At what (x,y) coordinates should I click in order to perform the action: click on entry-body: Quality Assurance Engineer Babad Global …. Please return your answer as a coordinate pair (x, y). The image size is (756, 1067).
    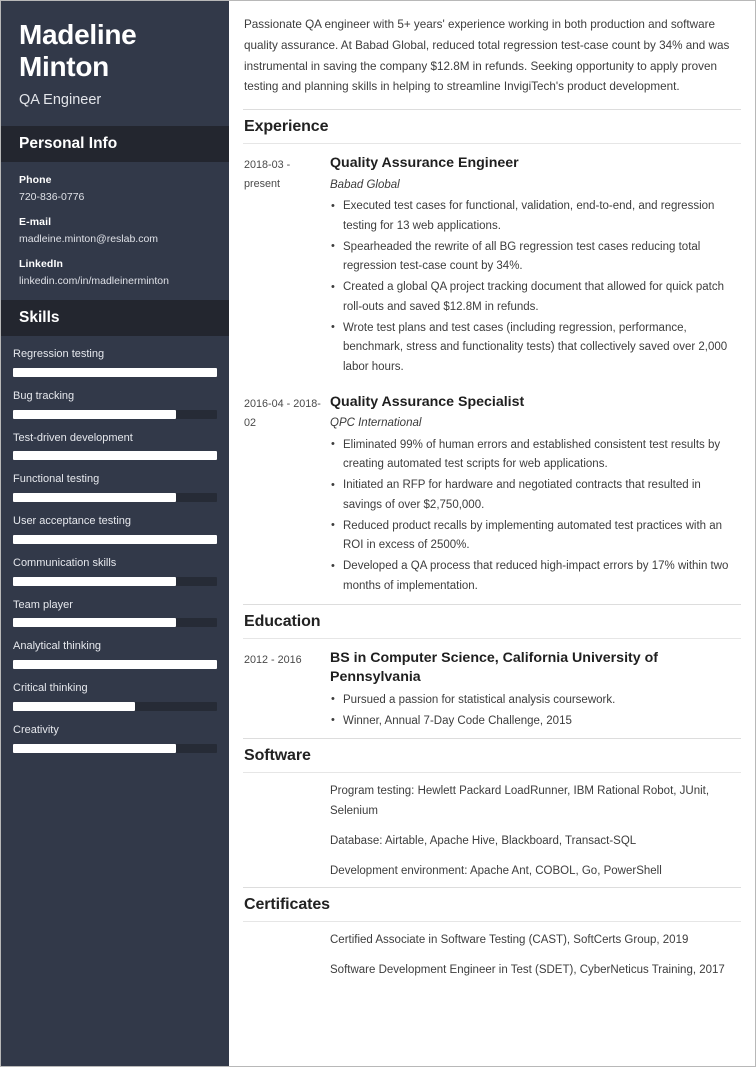
    Looking at the image, I should click on (534, 266).